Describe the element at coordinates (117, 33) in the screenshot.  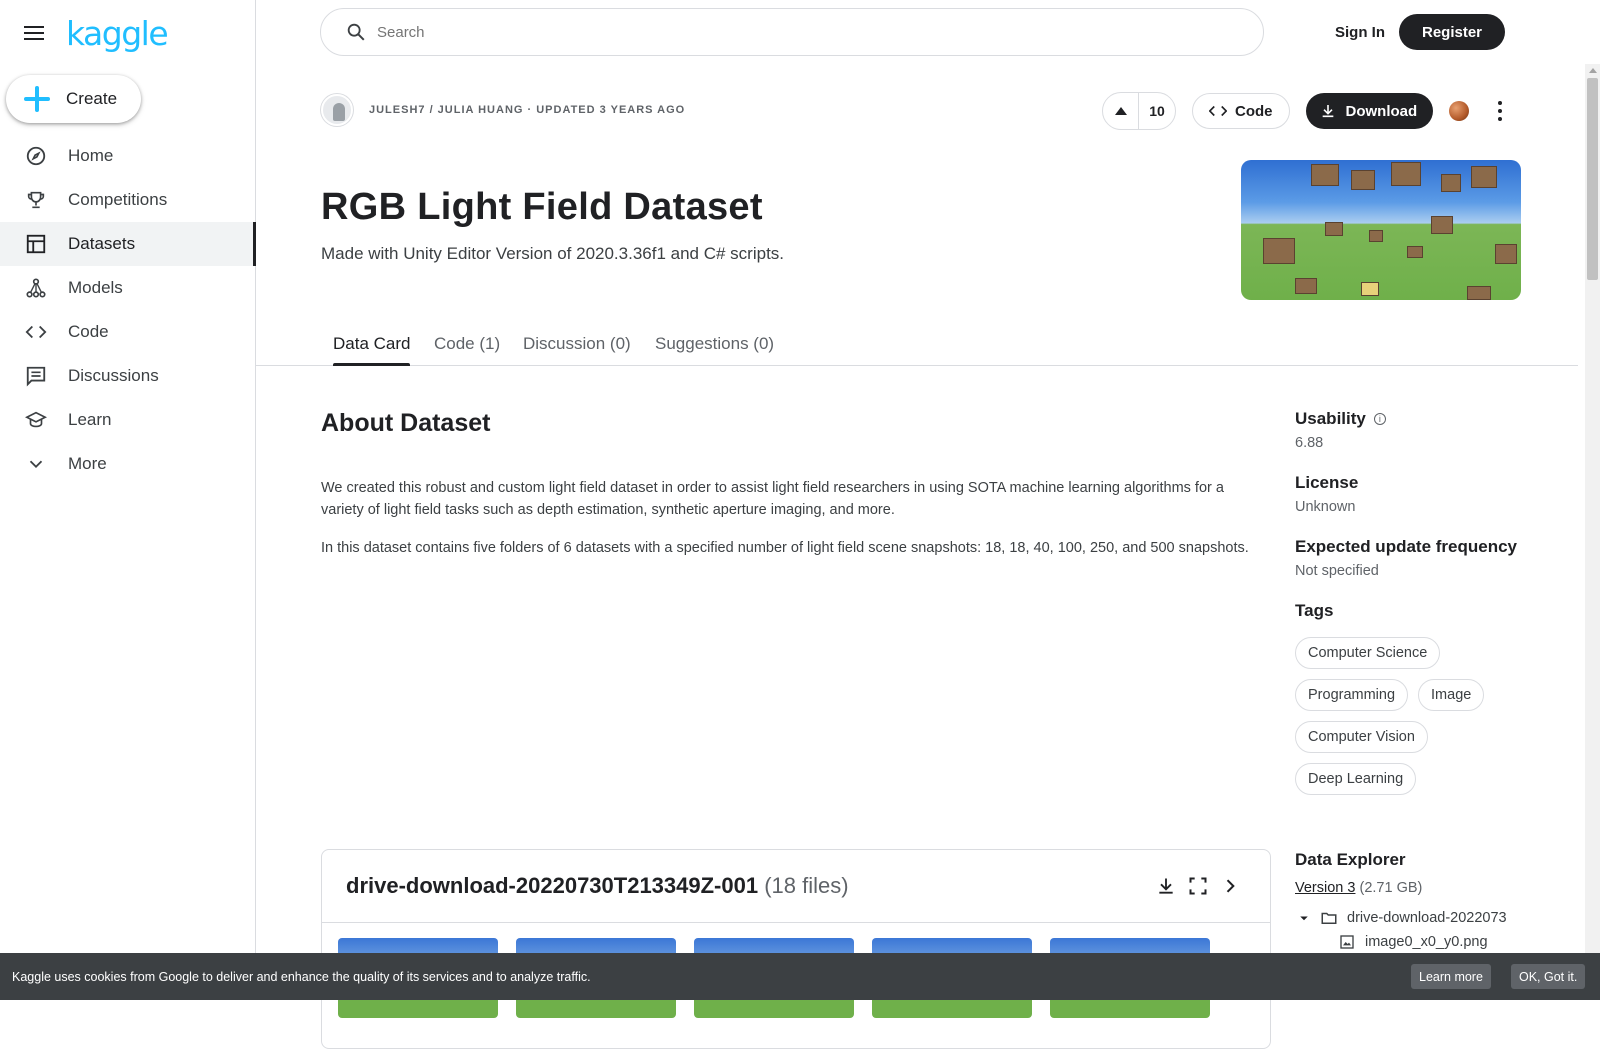
I see `kaggle-logo: kaggle` at that location.